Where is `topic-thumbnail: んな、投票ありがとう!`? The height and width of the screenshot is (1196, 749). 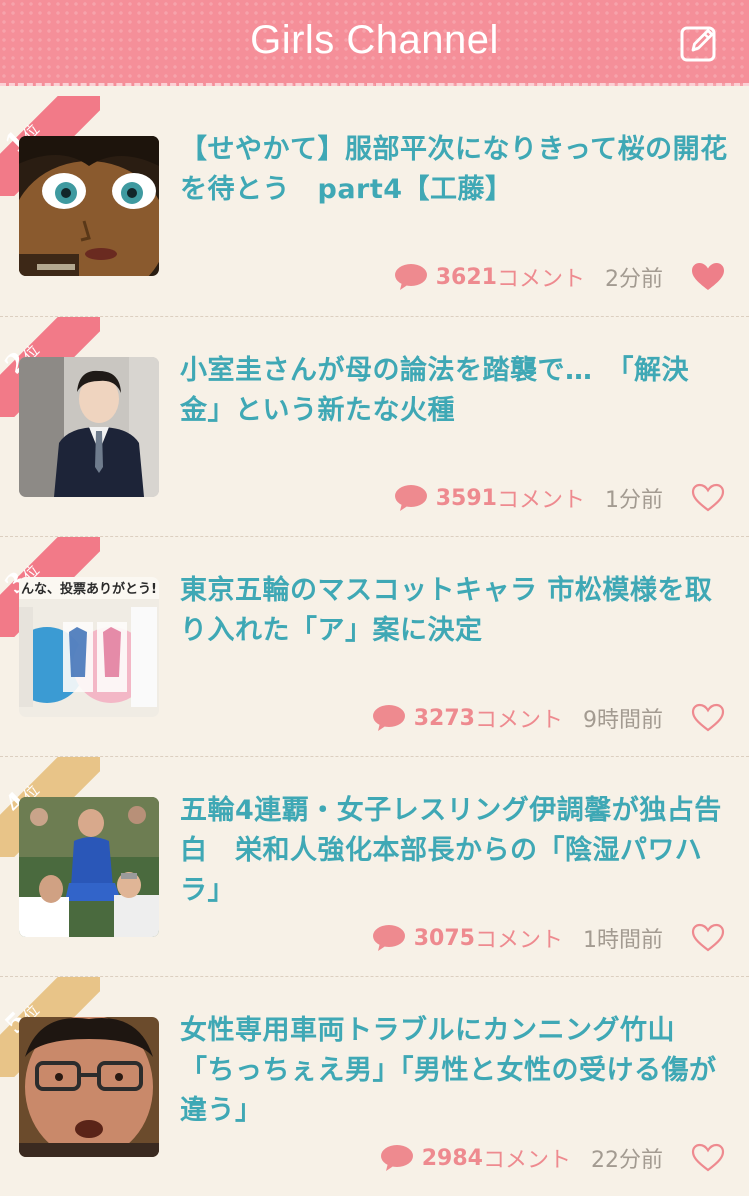 topic-thumbnail: んな、投票ありがとう! is located at coordinates (89, 647).